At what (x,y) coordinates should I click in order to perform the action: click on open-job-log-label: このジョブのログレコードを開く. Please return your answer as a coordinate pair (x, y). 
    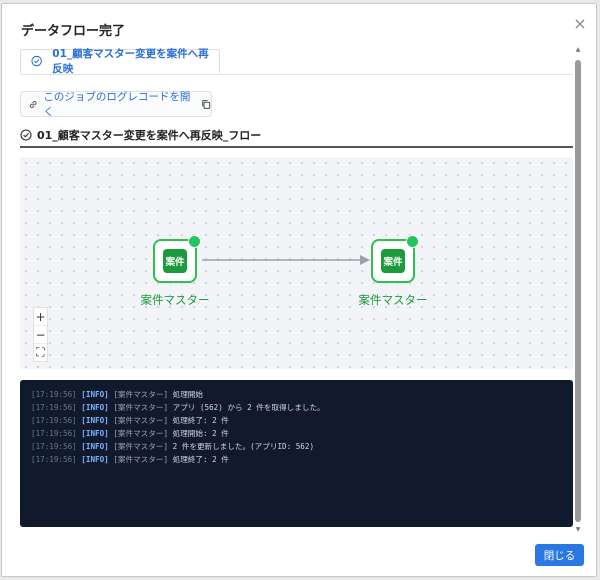
    Looking at the image, I should click on (117, 104).